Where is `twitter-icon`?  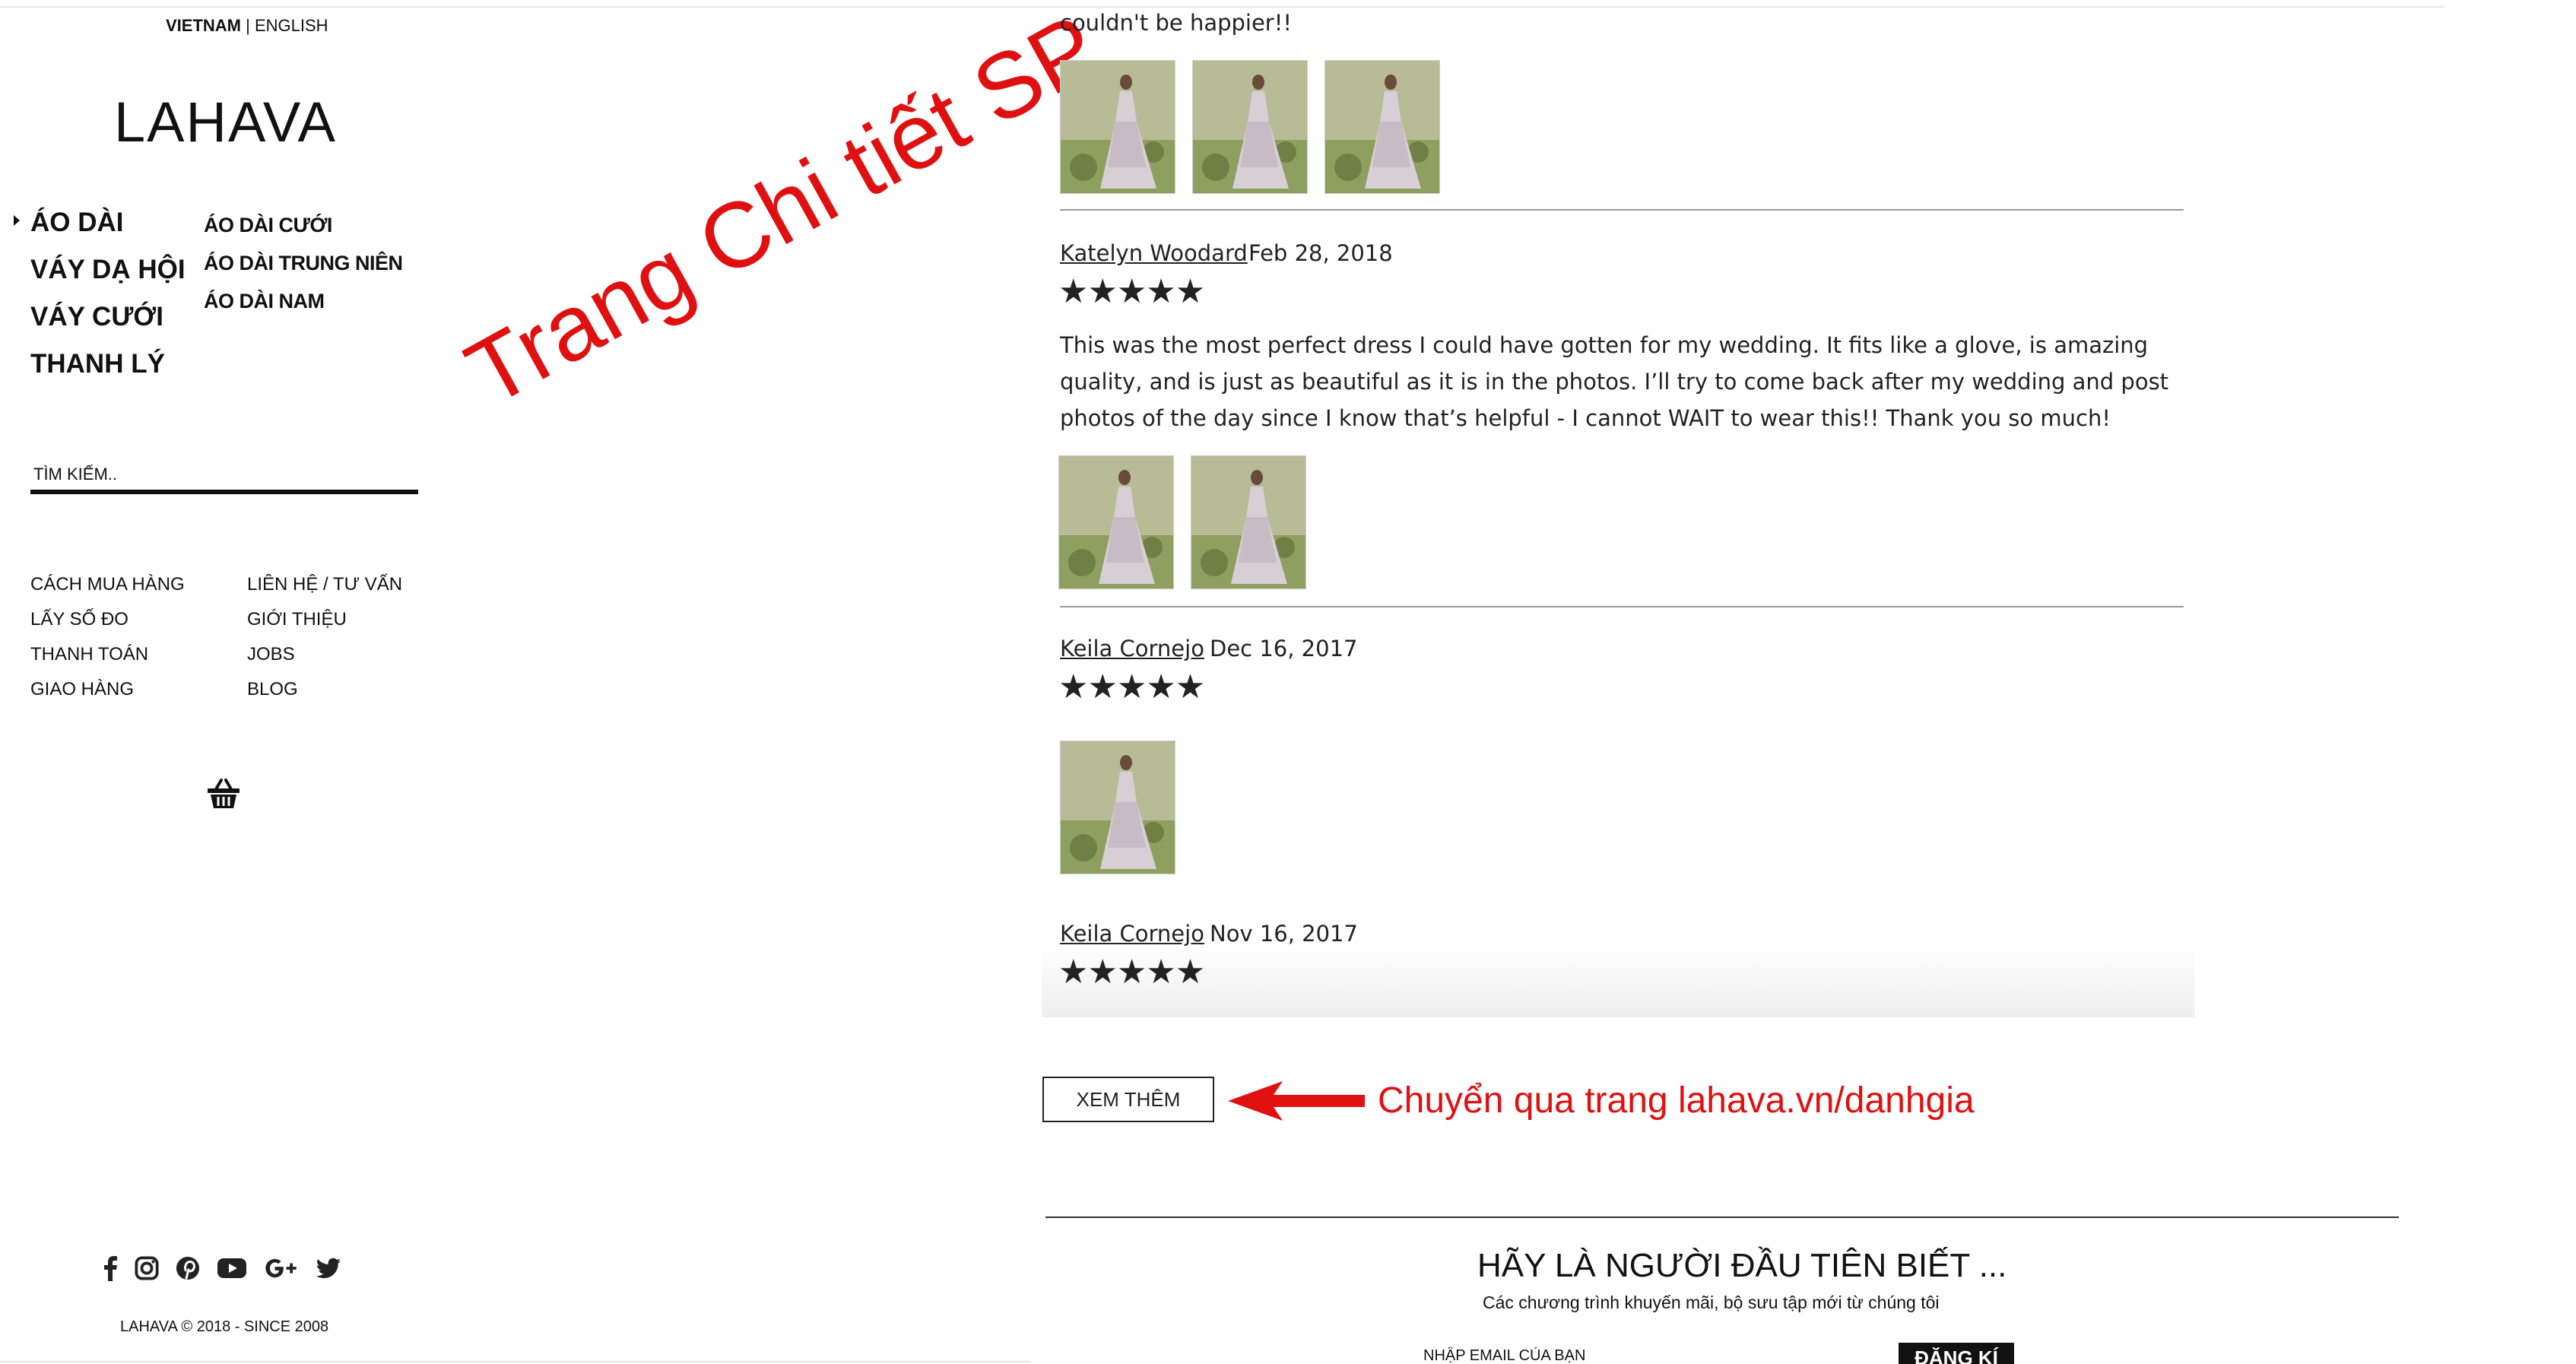 twitter-icon is located at coordinates (329, 1268).